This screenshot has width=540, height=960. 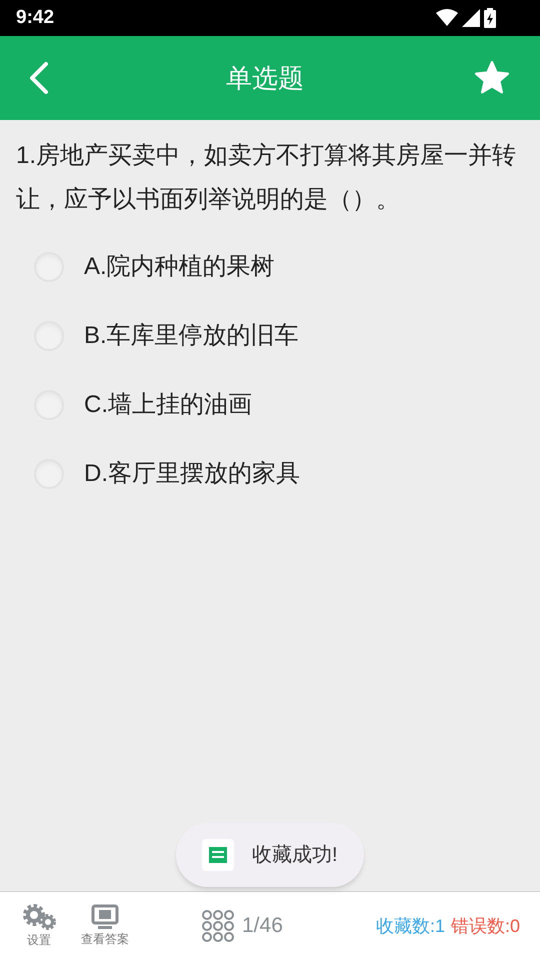 What do you see at coordinates (218, 926) in the screenshot?
I see `grid-icon` at bounding box center [218, 926].